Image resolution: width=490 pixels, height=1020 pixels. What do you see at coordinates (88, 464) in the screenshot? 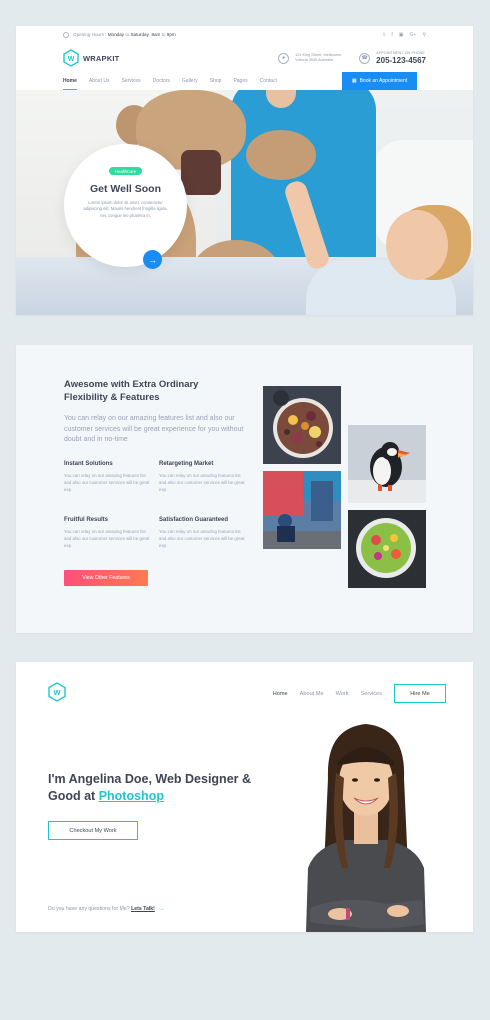
I see `feature-title: Instant Solutions` at bounding box center [88, 464].